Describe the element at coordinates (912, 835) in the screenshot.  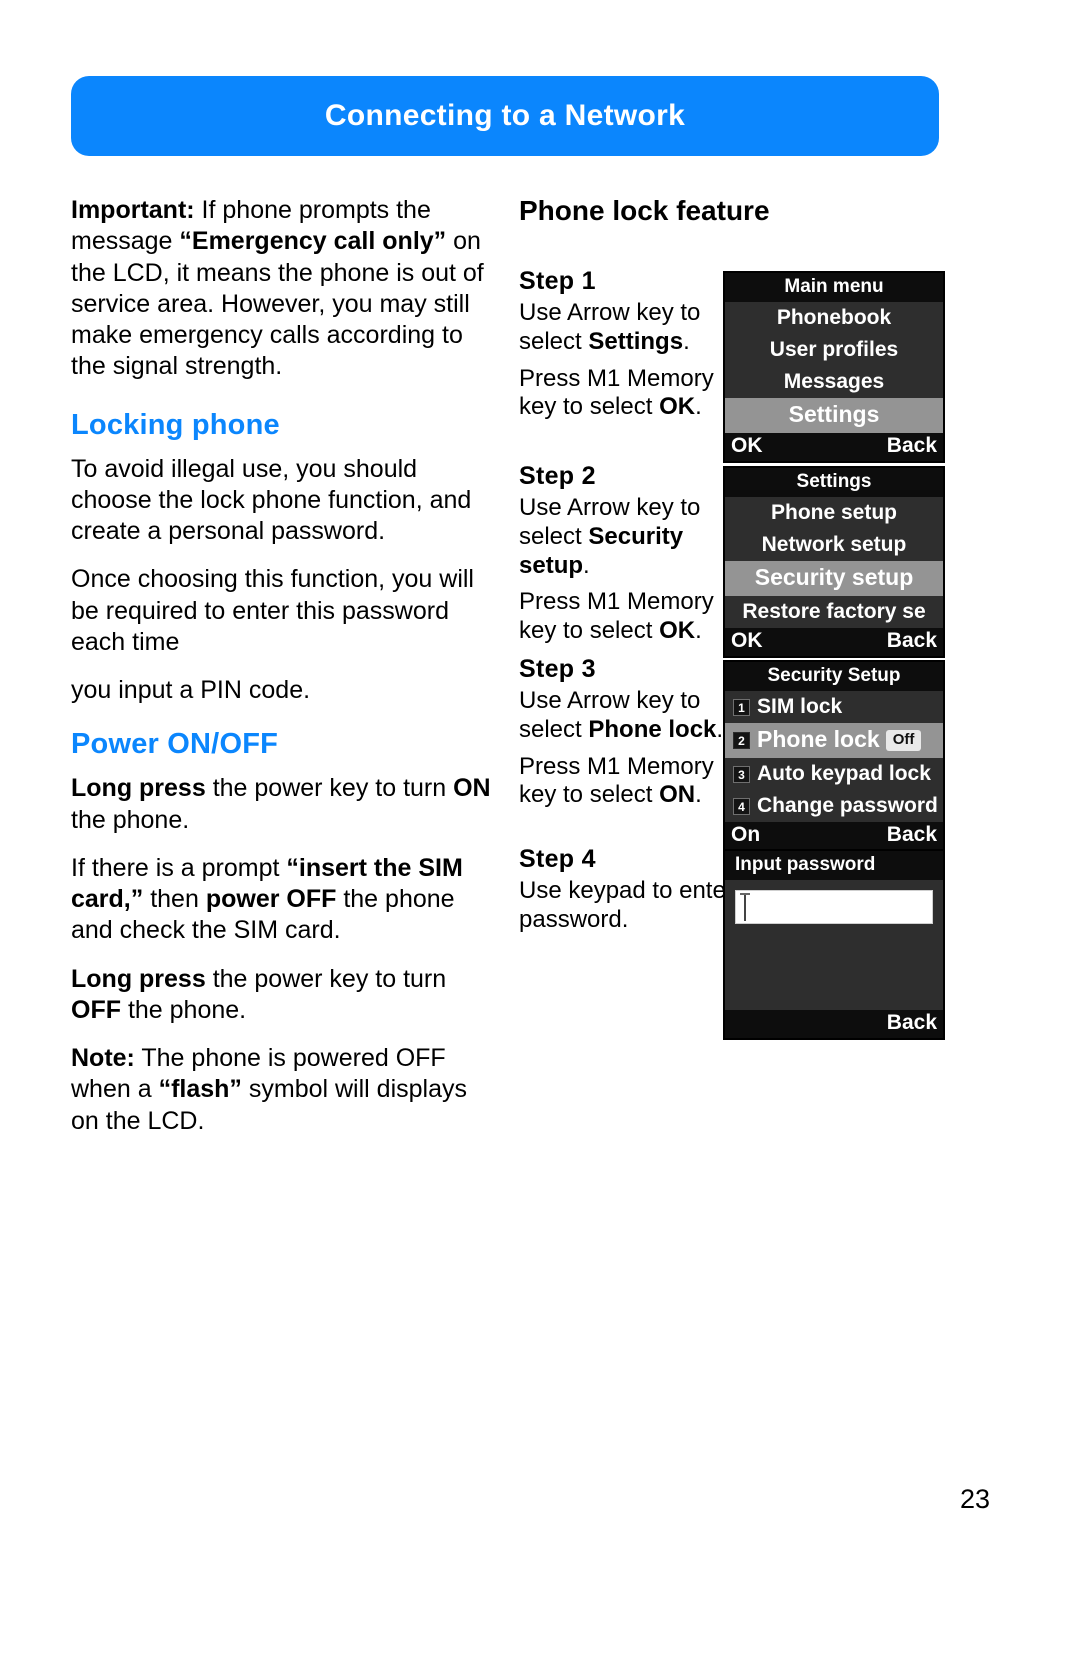
I see `softkey-back-security-setup: Back` at that location.